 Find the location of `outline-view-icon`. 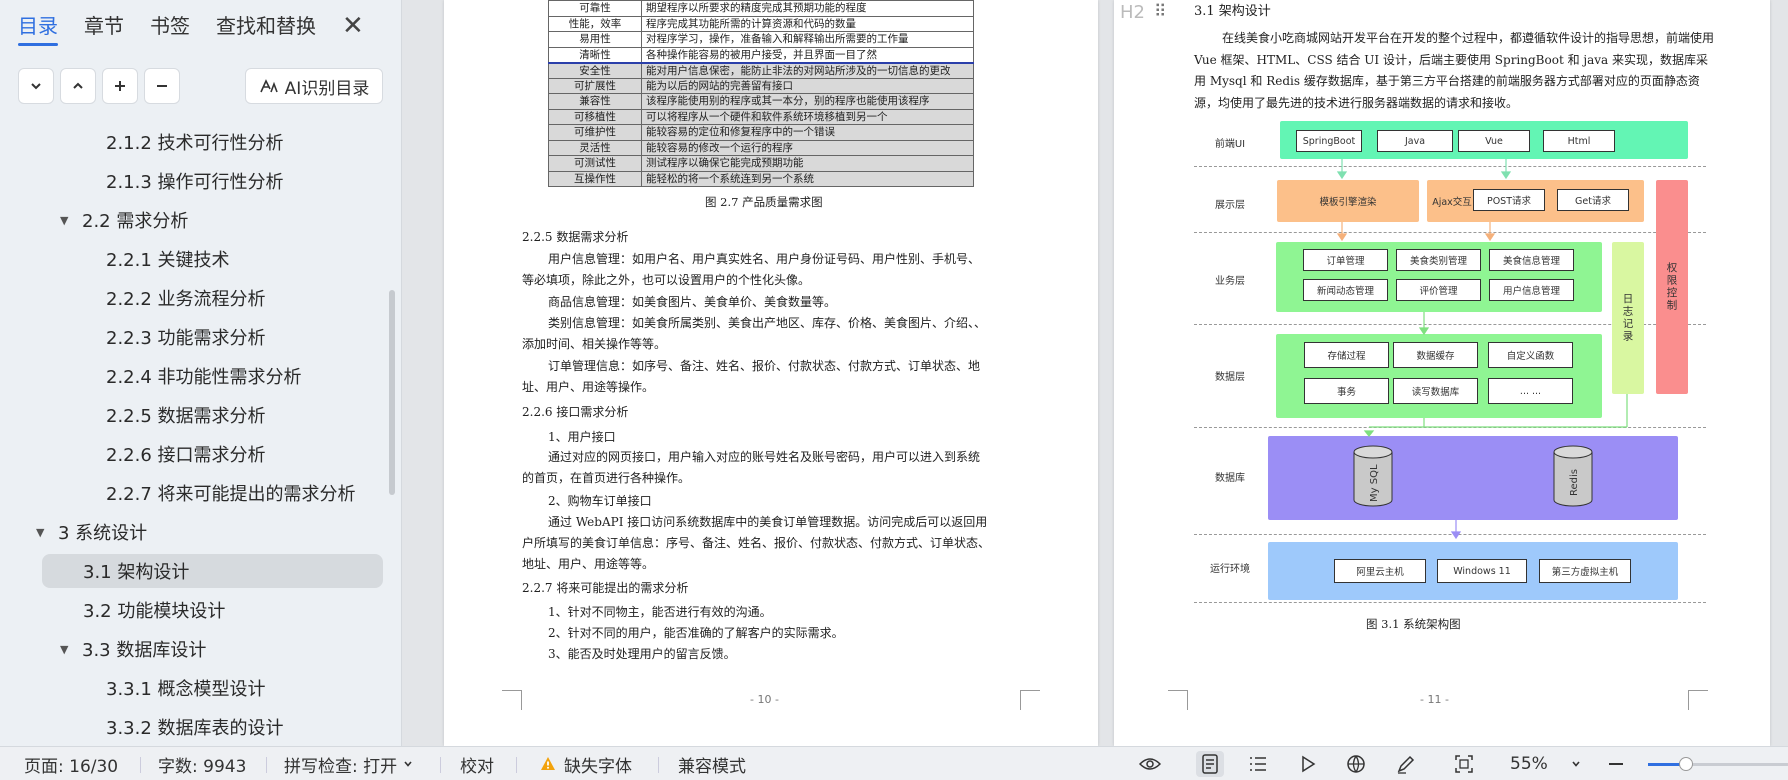

outline-view-icon is located at coordinates (1258, 764).